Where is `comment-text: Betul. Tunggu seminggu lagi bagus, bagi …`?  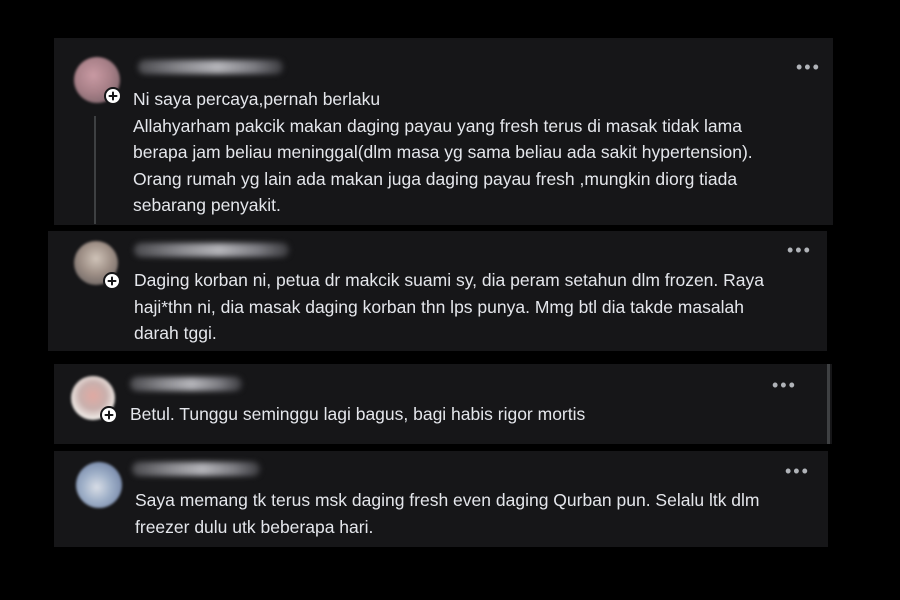
comment-text: Betul. Tunggu seminggu lagi bagus, bagi … is located at coordinates (358, 414).